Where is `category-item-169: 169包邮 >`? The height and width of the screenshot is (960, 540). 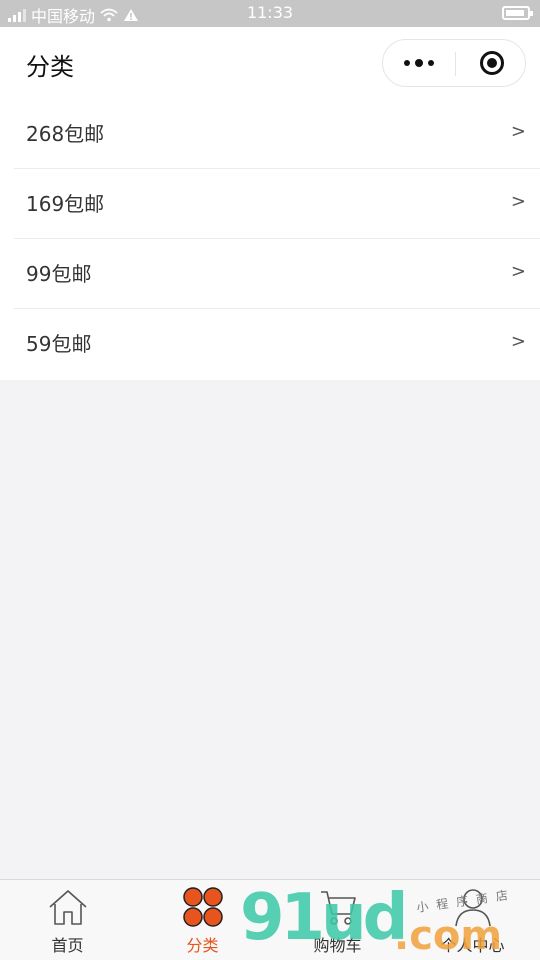
category-item-169: 169包邮 > is located at coordinates (277, 204).